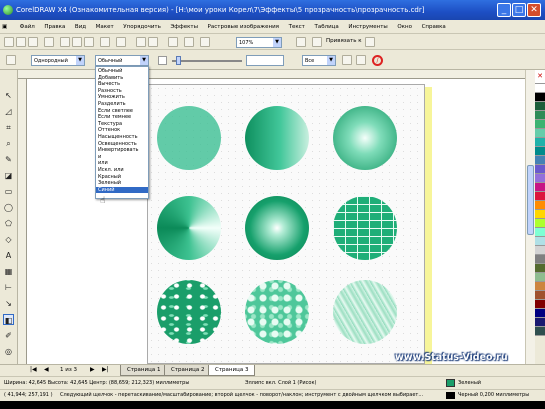  Describe the element at coordinates (317, 42) in the screenshot. I see `snap-to-icon` at that location.